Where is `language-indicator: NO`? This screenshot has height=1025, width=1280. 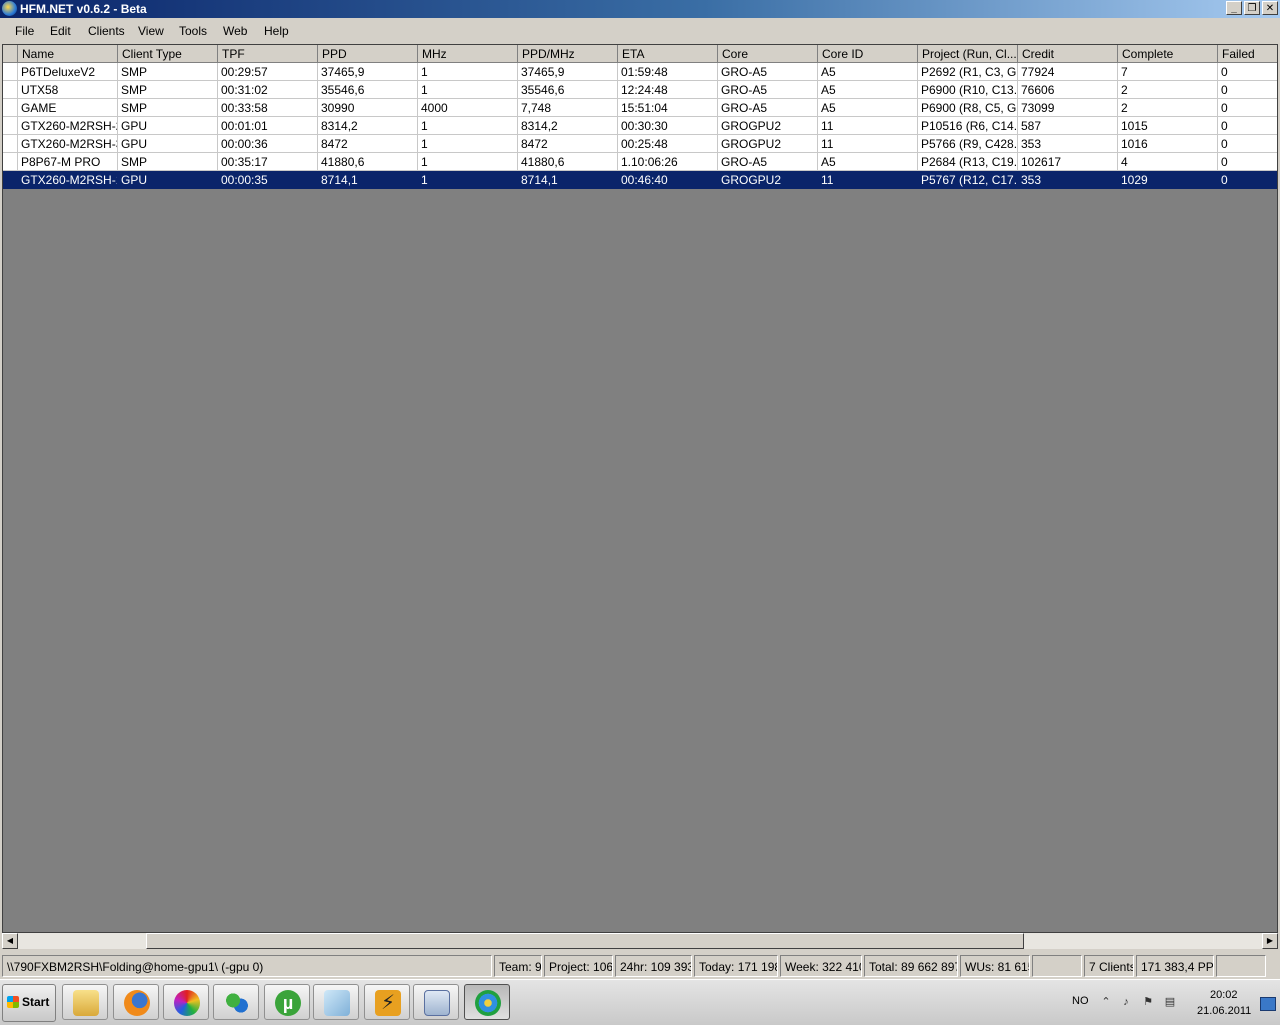
language-indicator: NO is located at coordinates (1080, 1001).